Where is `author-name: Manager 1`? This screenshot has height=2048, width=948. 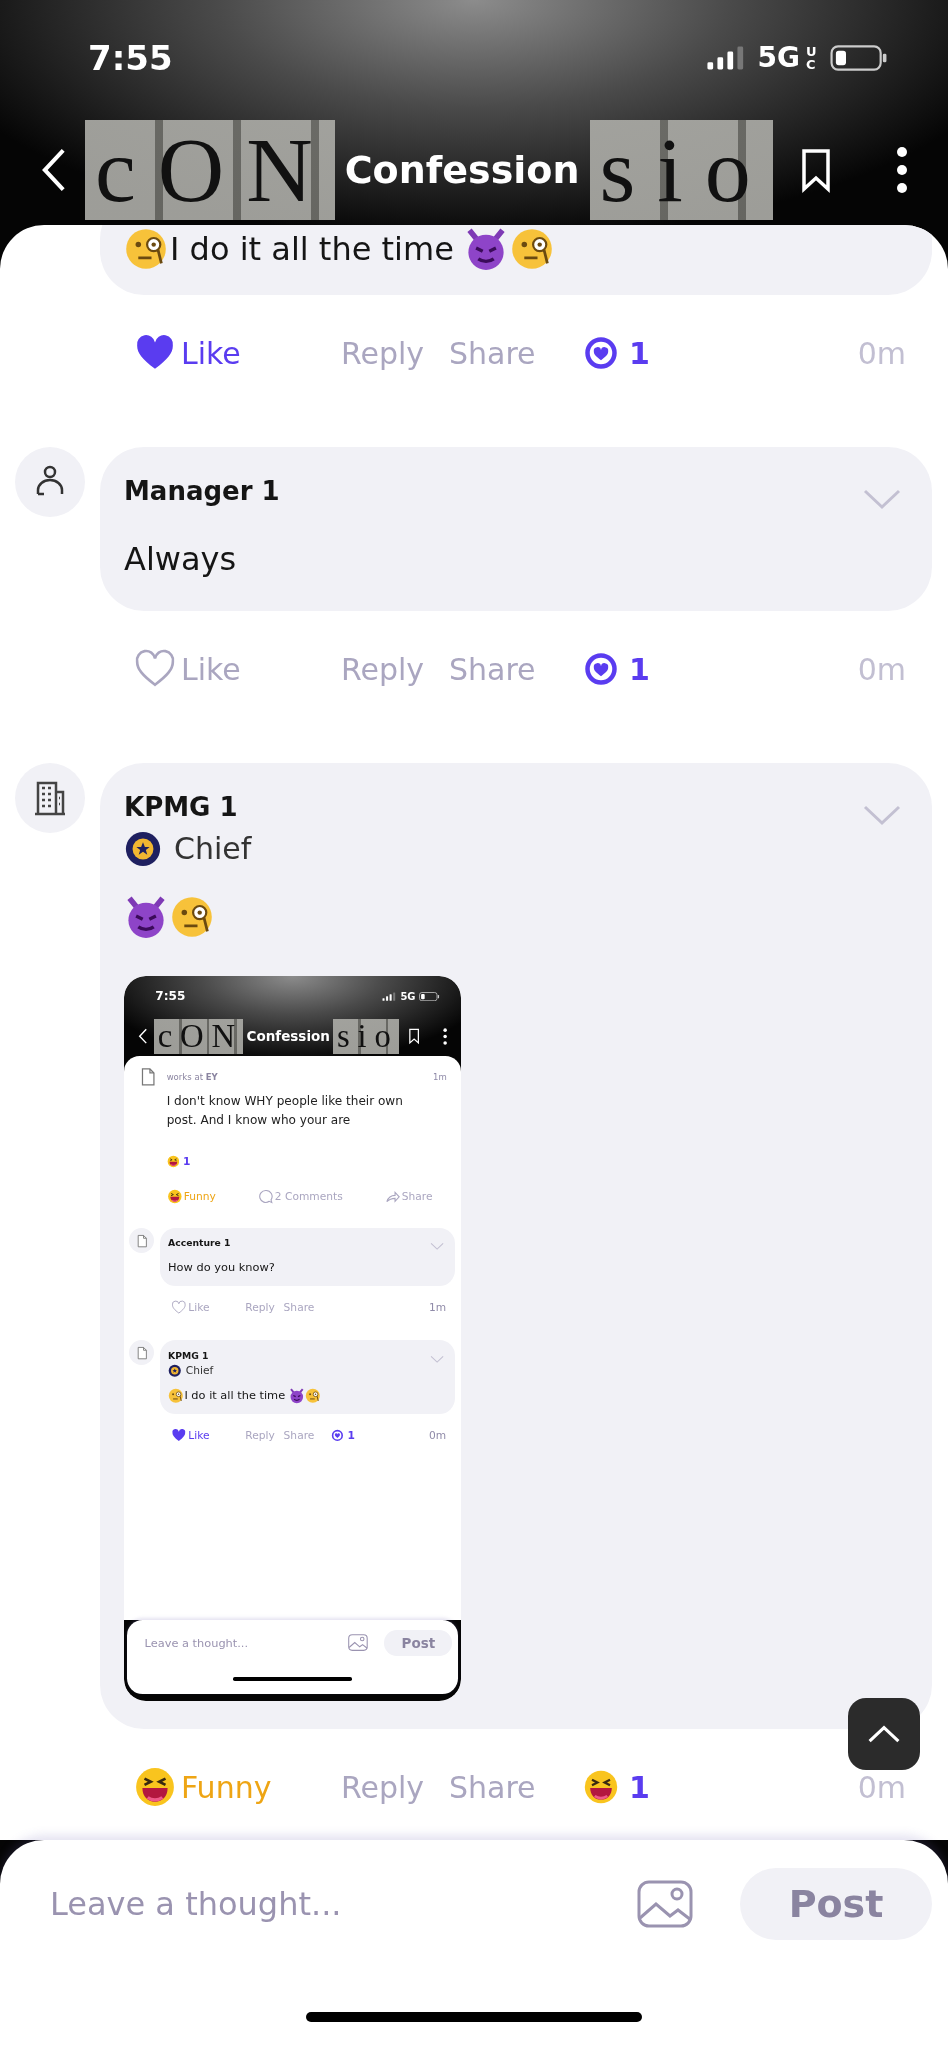
author-name: Manager 1 is located at coordinates (202, 491).